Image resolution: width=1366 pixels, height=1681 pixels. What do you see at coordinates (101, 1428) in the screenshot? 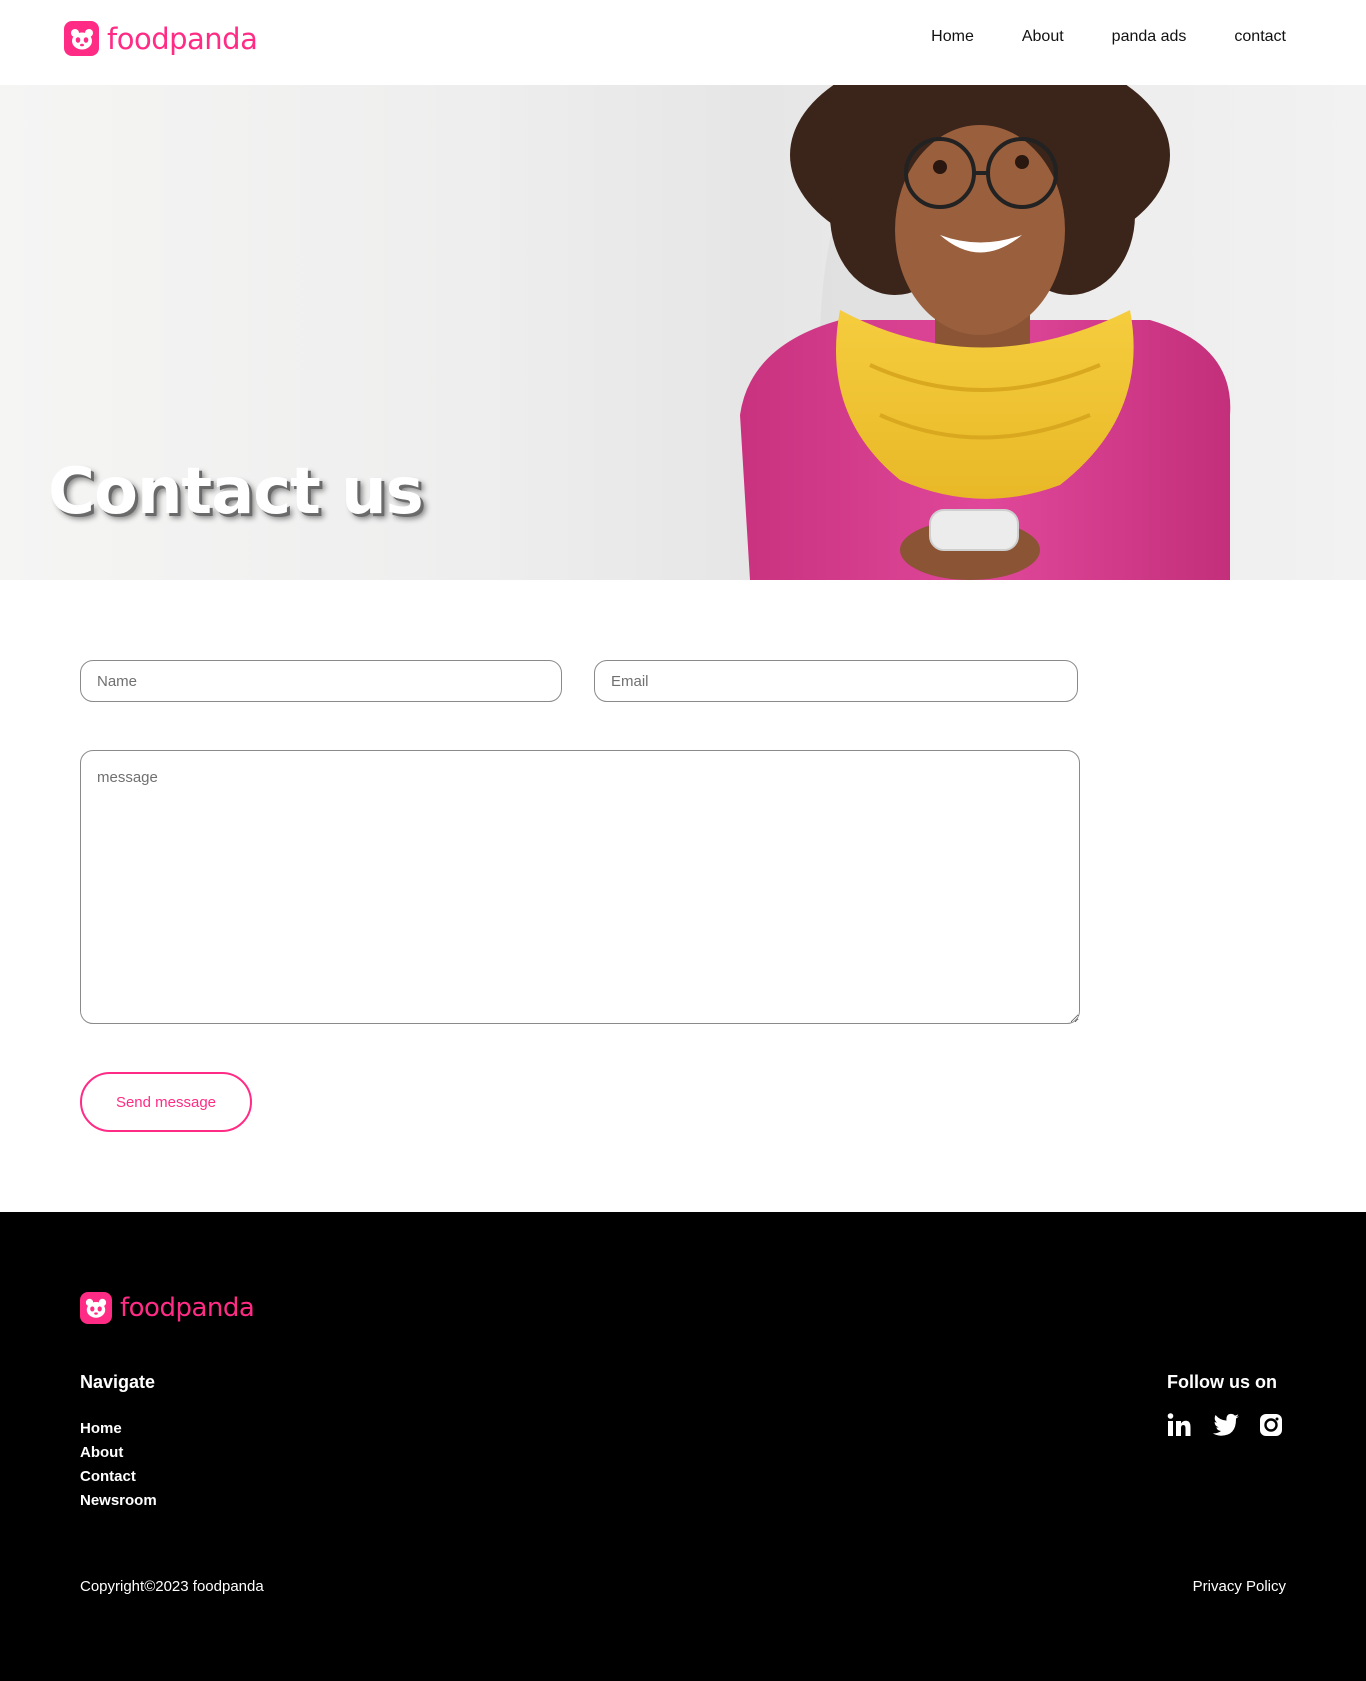
I see `footer-link-home: Home` at bounding box center [101, 1428].